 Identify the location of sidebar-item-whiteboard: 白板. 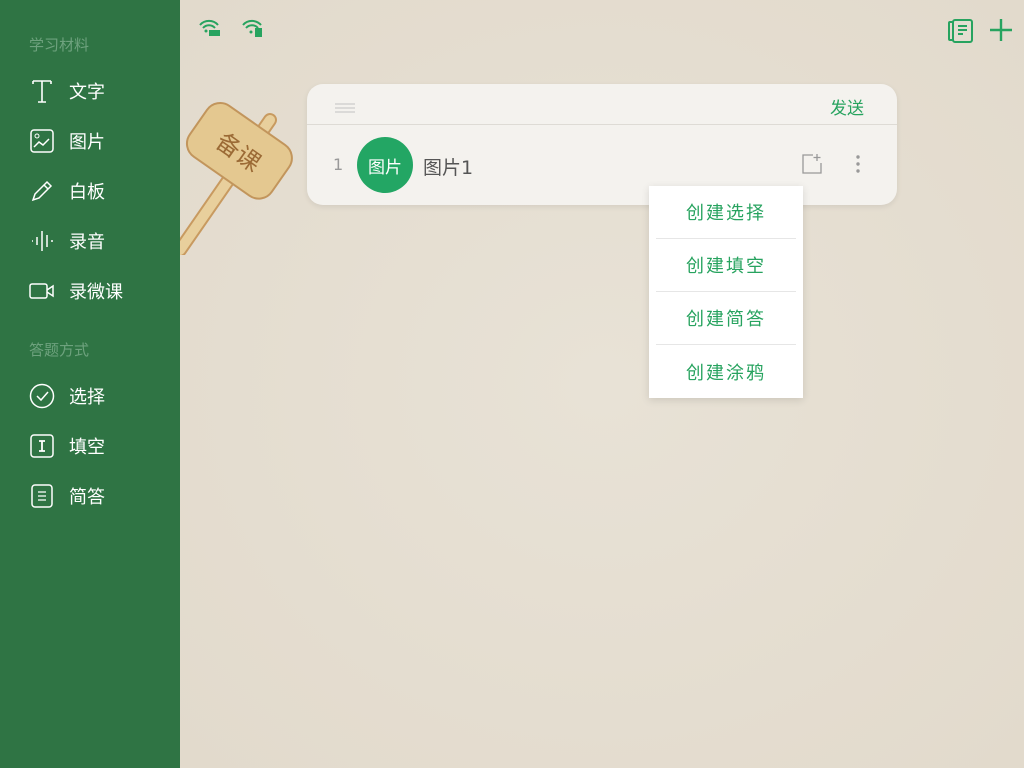
(67, 191).